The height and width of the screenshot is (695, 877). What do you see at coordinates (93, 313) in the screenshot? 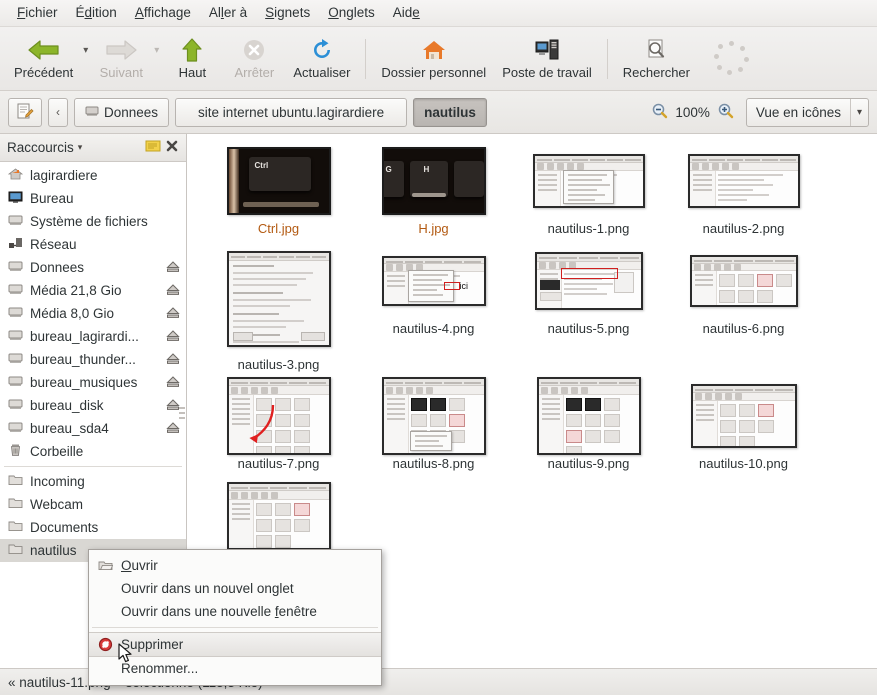
I see `sidebar-item-media-8-0-gio: Média 8,0 Gio` at bounding box center [93, 313].